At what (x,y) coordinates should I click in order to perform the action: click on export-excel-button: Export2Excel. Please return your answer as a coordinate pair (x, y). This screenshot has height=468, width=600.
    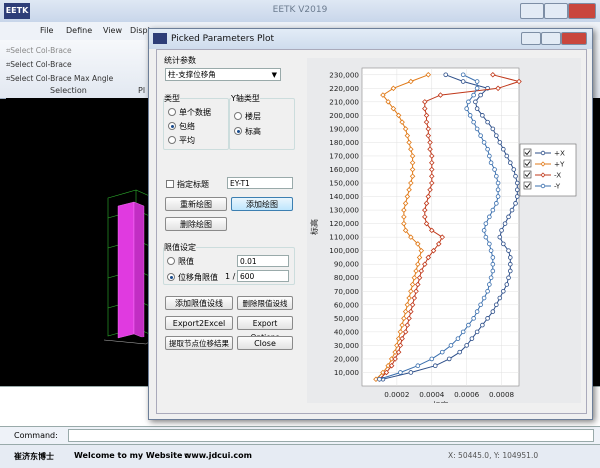
    Looking at the image, I should click on (199, 323).